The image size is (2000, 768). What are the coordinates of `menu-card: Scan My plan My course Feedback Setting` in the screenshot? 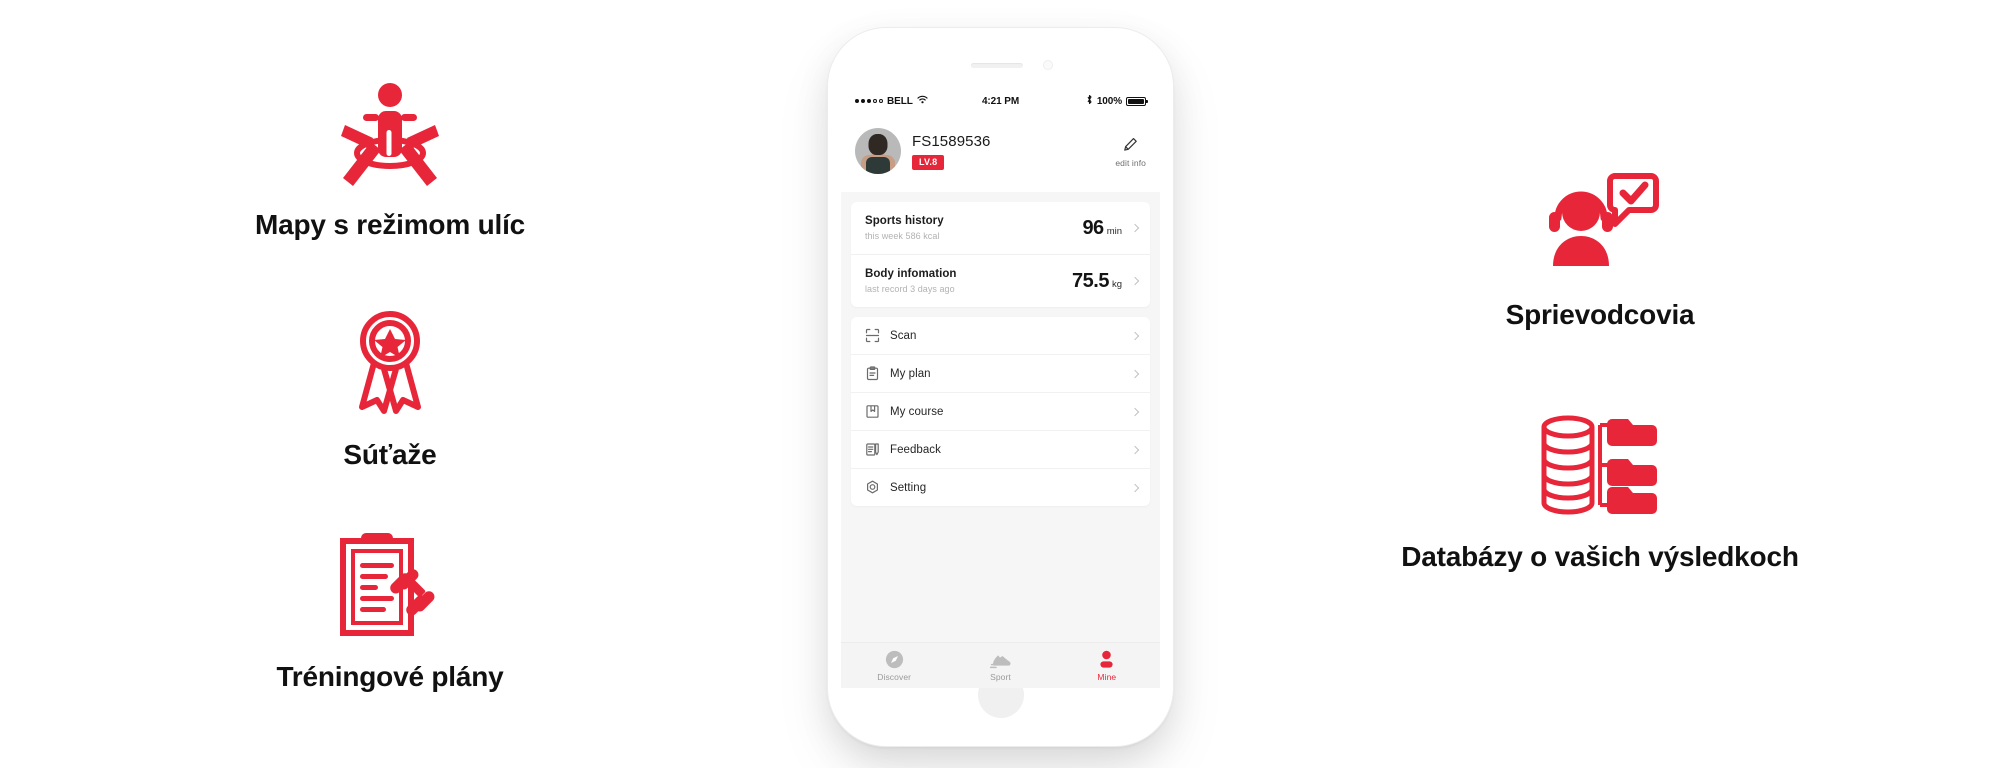 It's located at (1000, 411).